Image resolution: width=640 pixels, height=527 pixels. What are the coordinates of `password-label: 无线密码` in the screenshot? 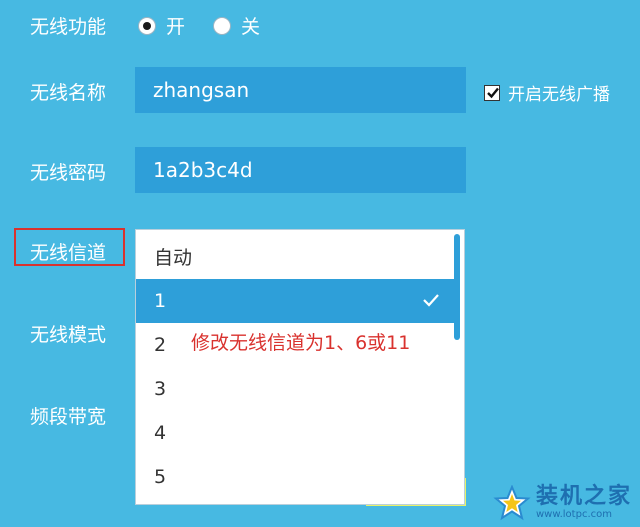 It's located at (68, 173).